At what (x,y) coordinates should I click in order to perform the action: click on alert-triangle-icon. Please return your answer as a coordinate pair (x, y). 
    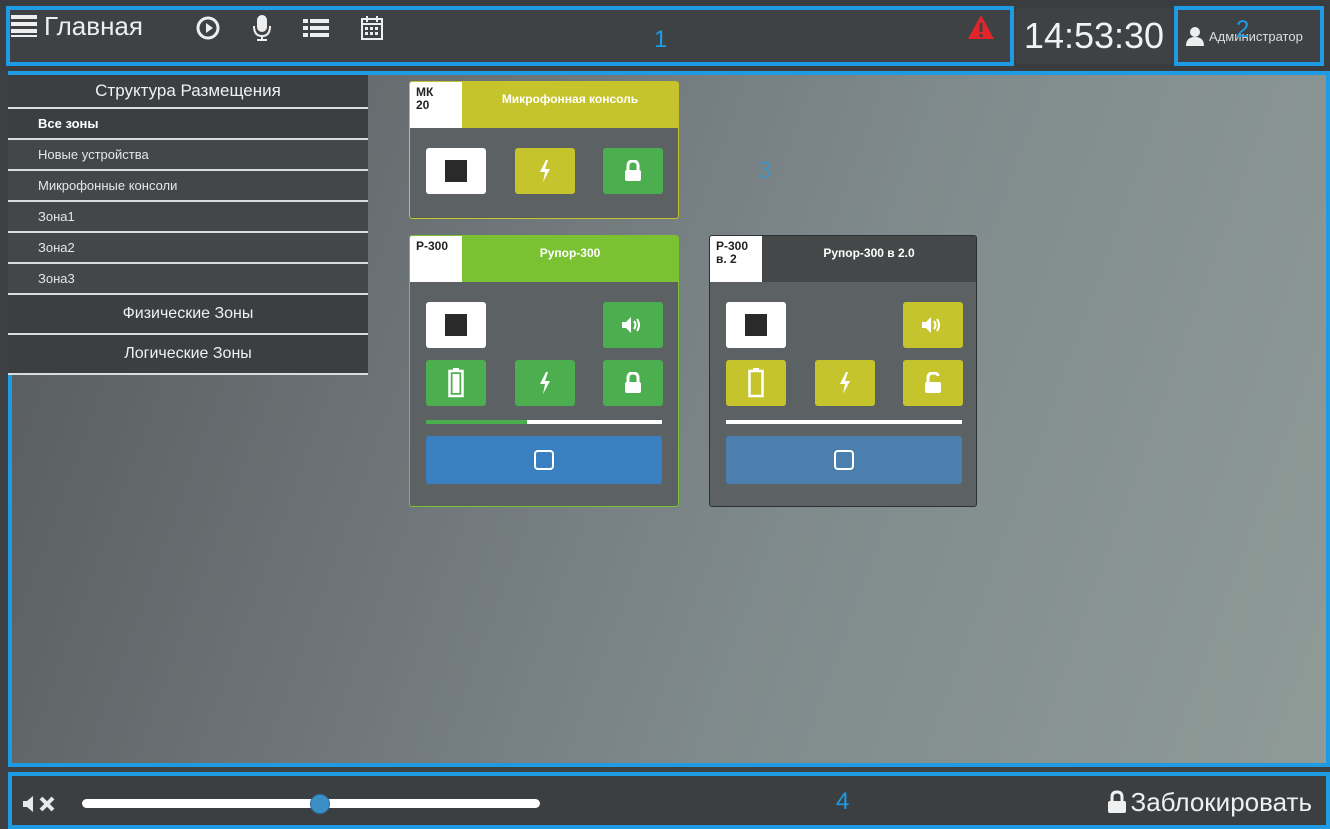
    Looking at the image, I should click on (981, 27).